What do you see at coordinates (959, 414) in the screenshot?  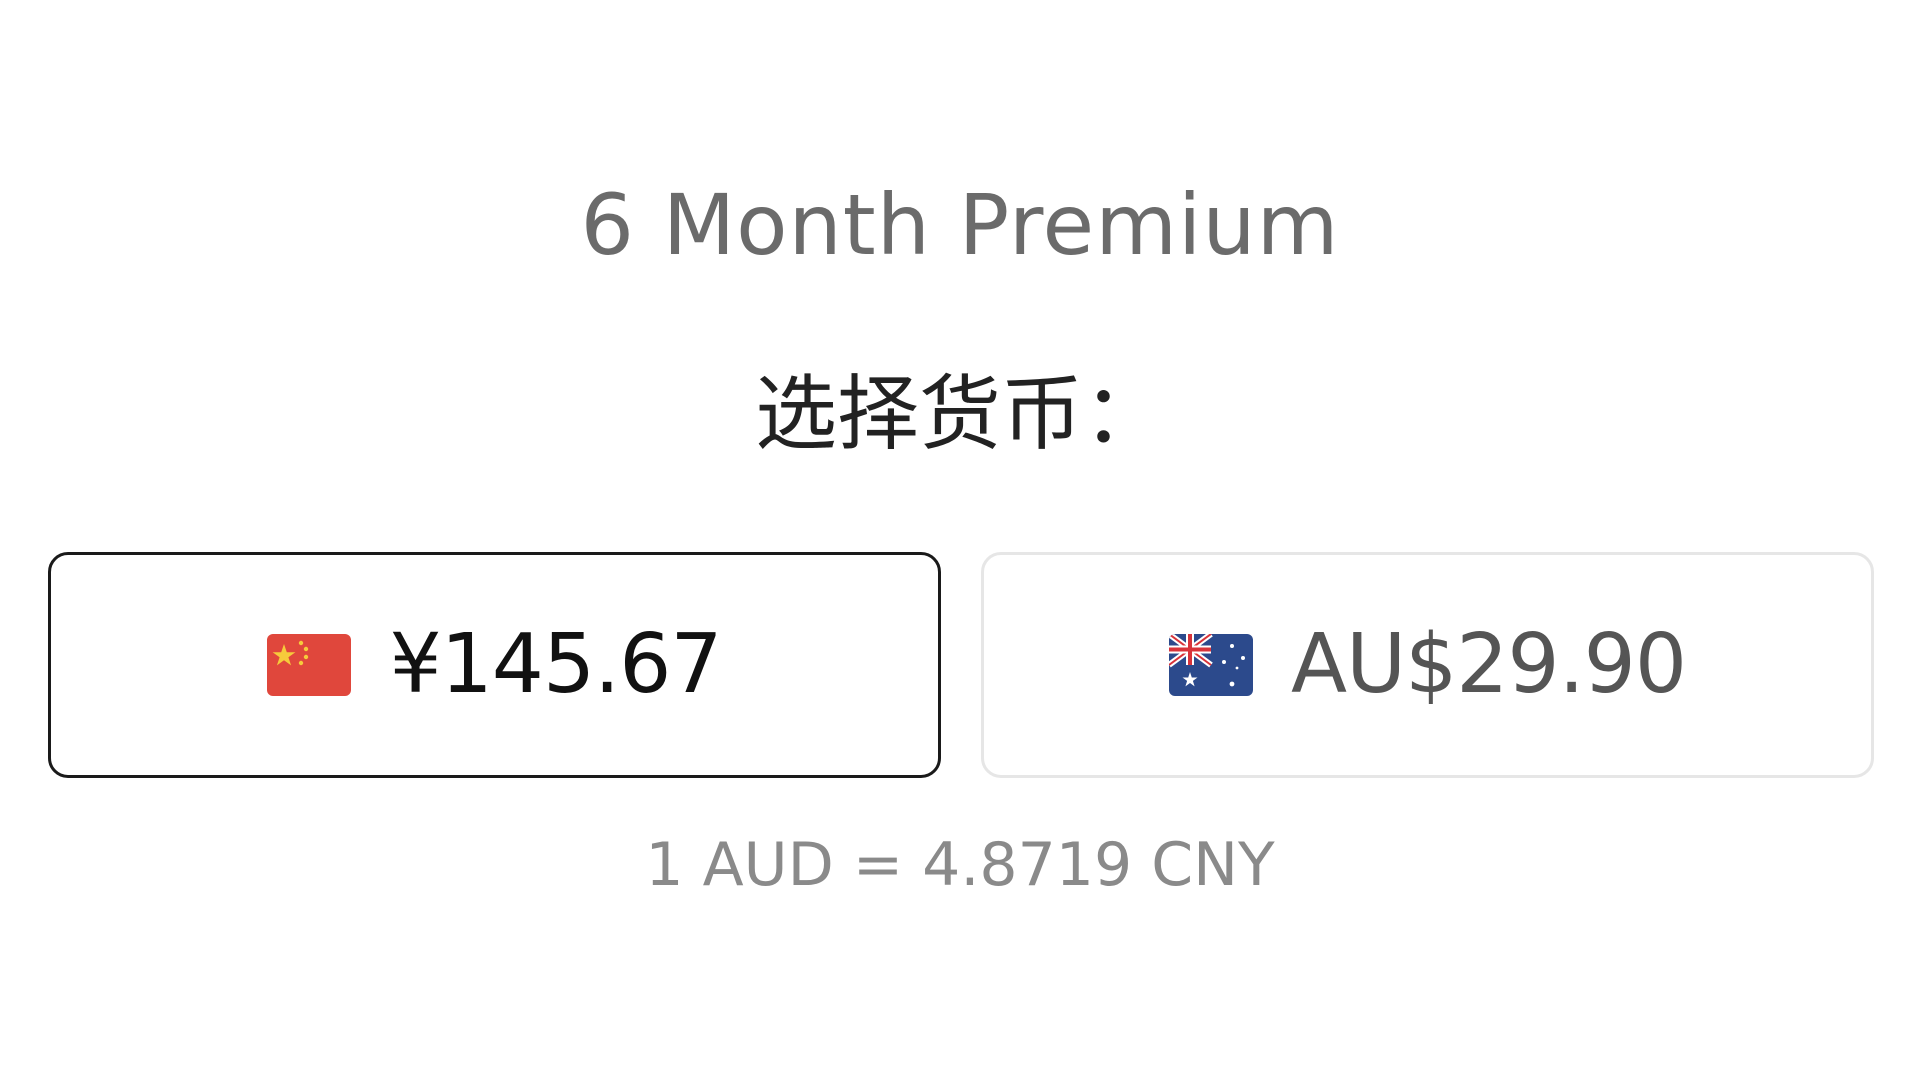 I see `currency-prompt: 选择货币：` at bounding box center [959, 414].